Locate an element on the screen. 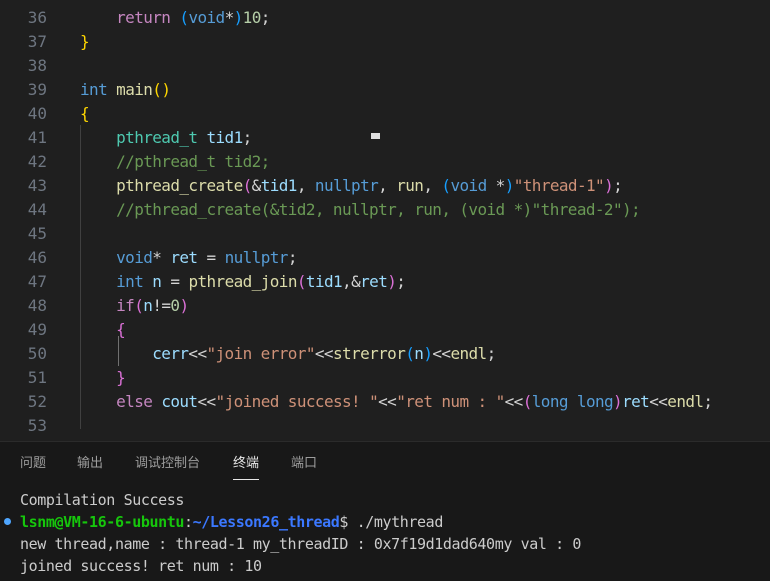  code-text: } is located at coordinates (85, 42).